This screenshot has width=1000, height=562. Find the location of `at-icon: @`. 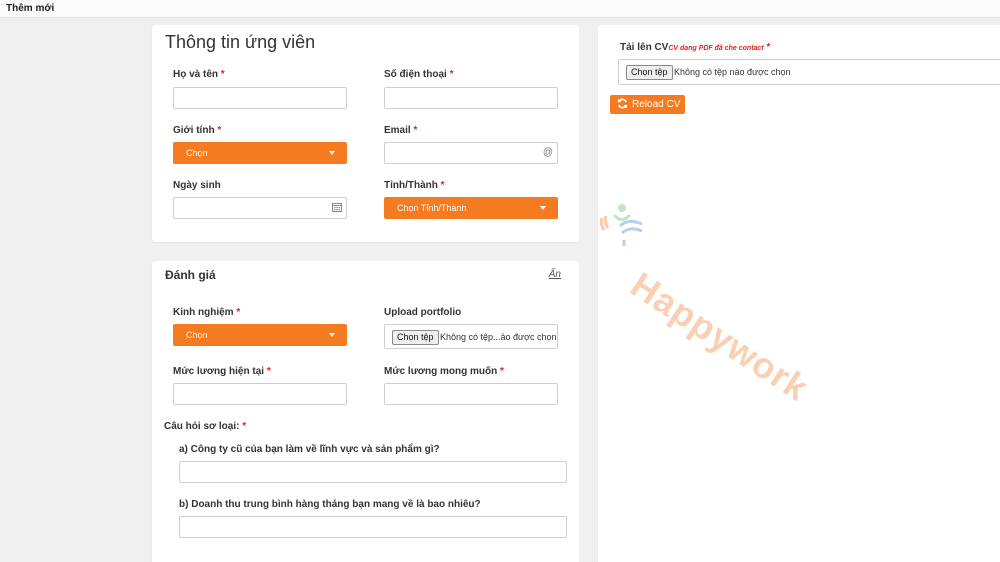

at-icon: @ is located at coordinates (547, 152).